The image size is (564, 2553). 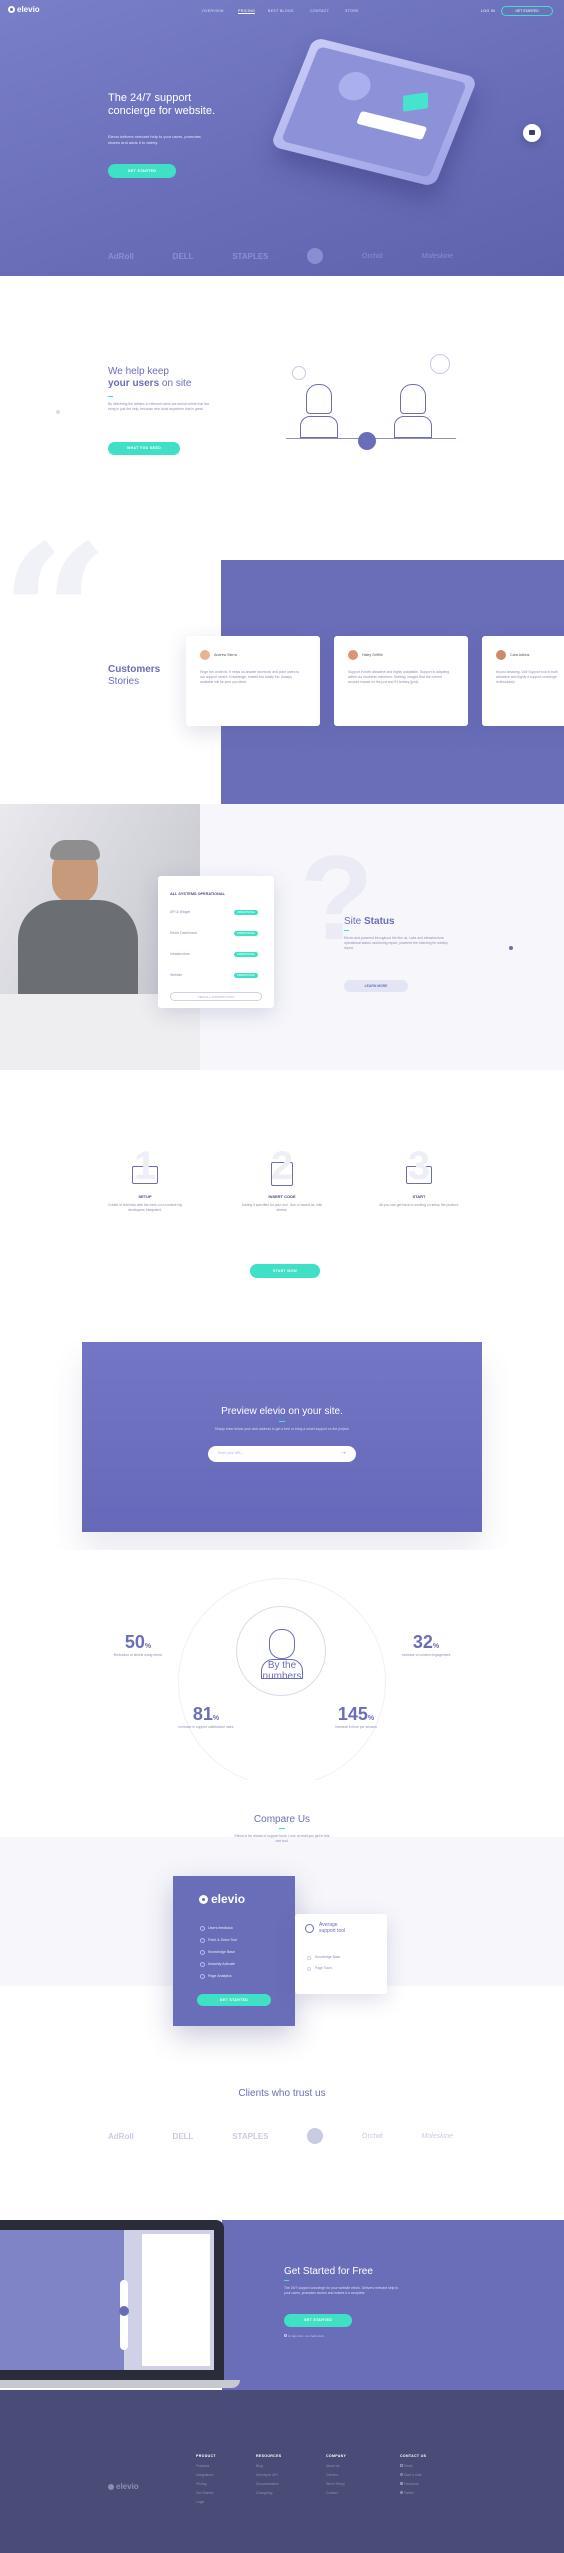 What do you see at coordinates (282, 1454) in the screenshot?
I see `url-input: Enter your URL... →` at bounding box center [282, 1454].